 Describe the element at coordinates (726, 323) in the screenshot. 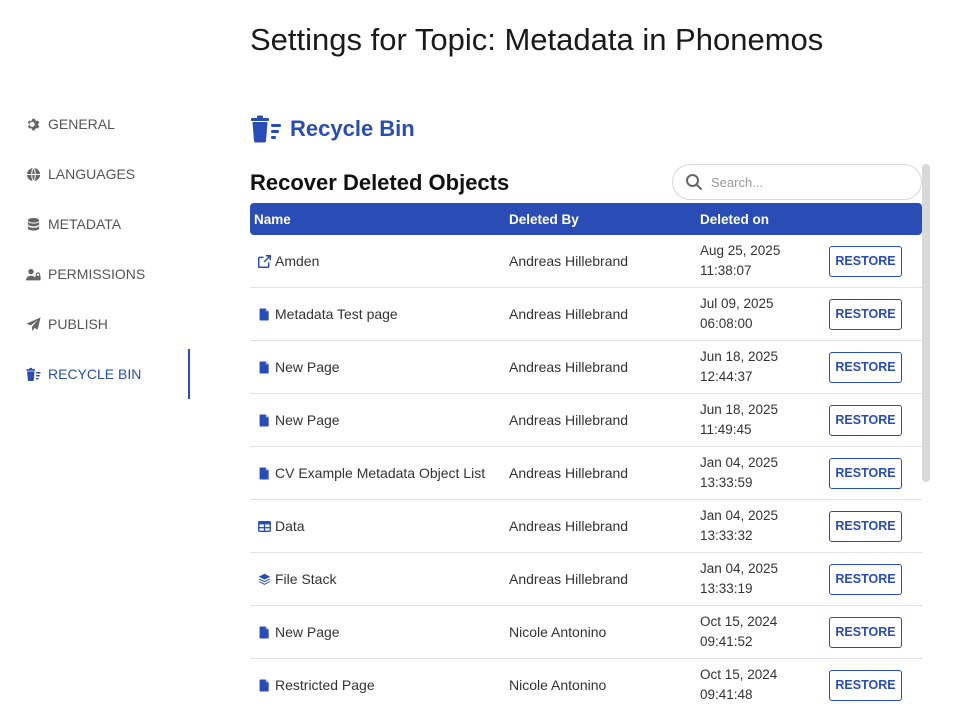

I see `row-time: 06:08:00` at that location.